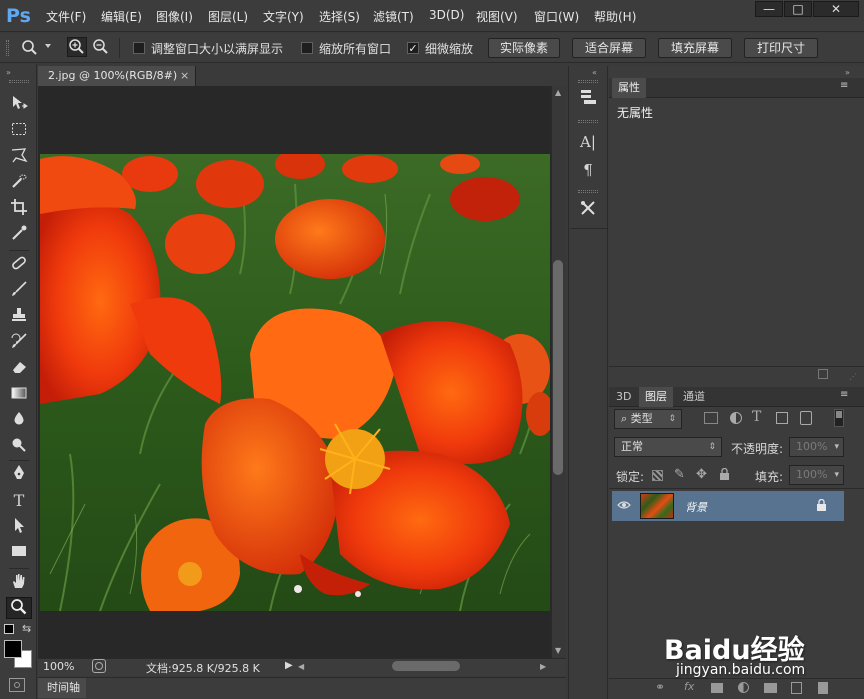 Image resolution: width=864 pixels, height=699 pixels. Describe the element at coordinates (543, 666) in the screenshot. I see `scroll-right-arrow-icon: ▶` at that location.